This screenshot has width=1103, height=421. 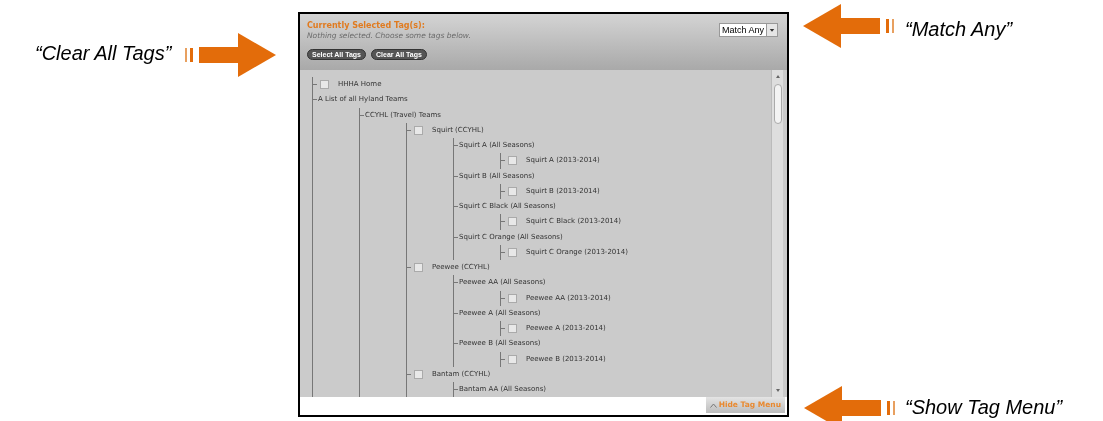 What do you see at coordinates (984, 407) in the screenshot?
I see `callout-text: “Show Tag Menu”` at bounding box center [984, 407].